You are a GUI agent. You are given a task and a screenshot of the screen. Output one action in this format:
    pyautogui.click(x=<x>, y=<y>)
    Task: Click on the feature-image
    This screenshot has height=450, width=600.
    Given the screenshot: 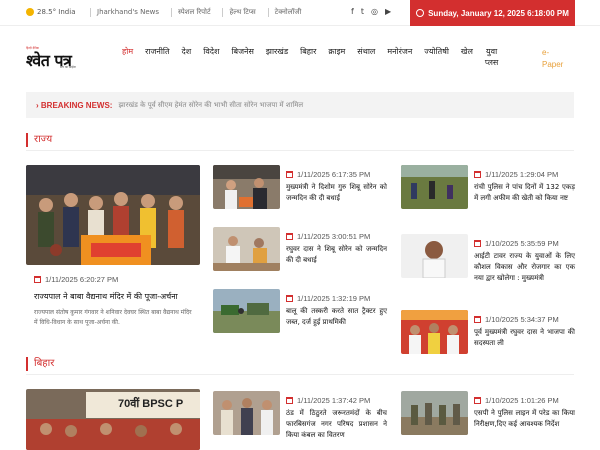 What is the action you would take?
    pyautogui.click(x=113, y=215)
    